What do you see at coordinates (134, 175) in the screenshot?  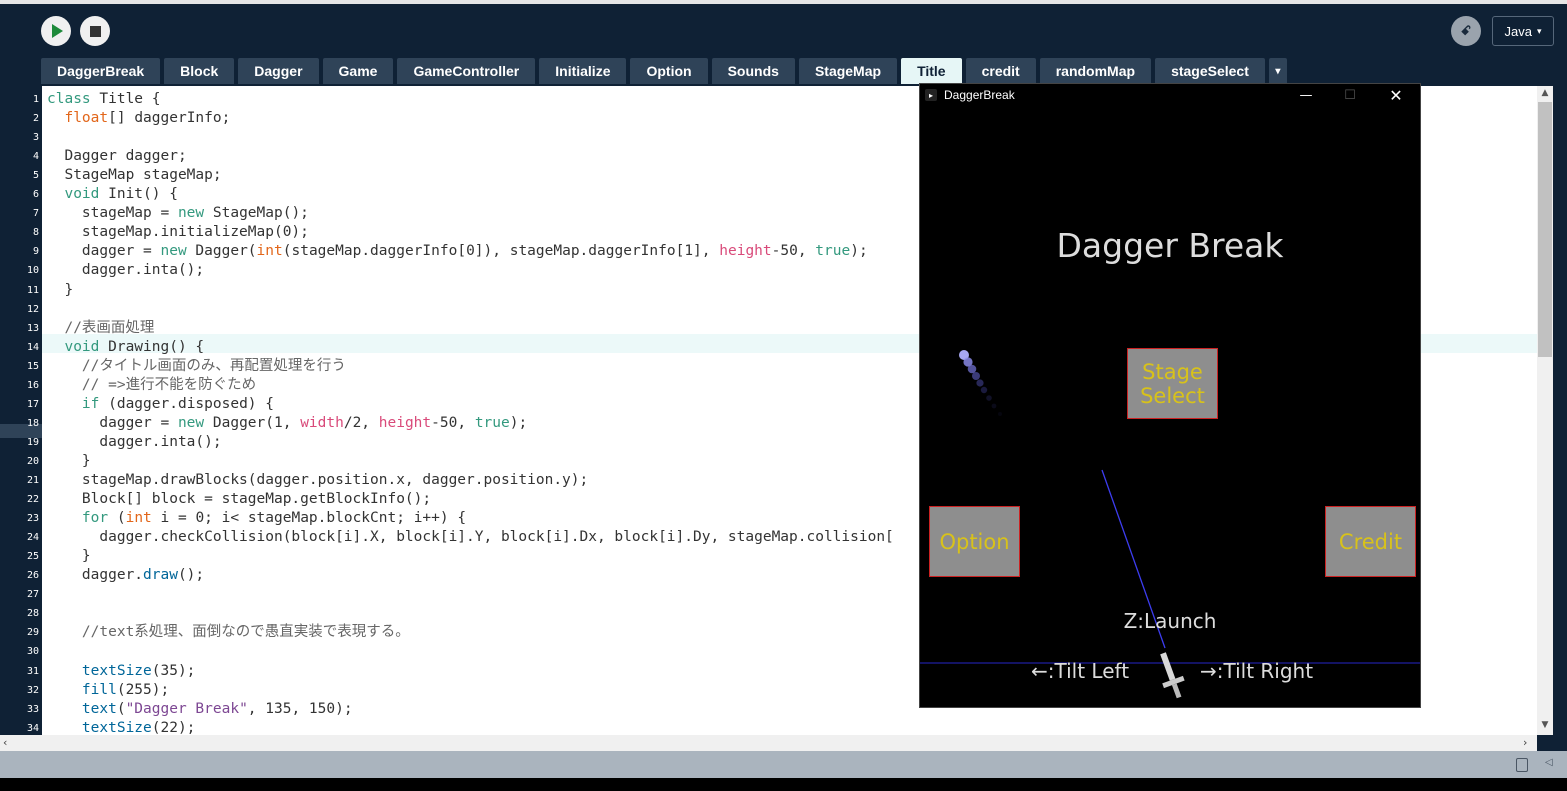 I see `code-line: StageMap stageMap;` at bounding box center [134, 175].